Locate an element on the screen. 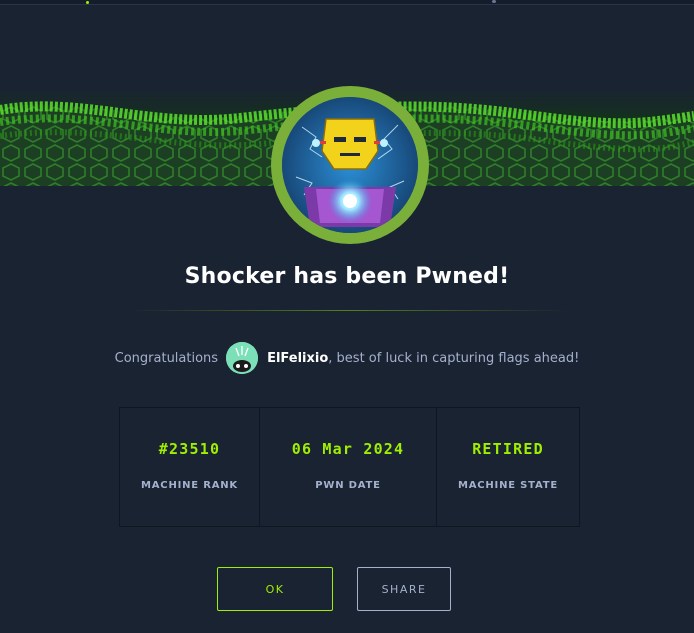 This screenshot has height=633, width=694. machine-avatar-ring is located at coordinates (350, 165).